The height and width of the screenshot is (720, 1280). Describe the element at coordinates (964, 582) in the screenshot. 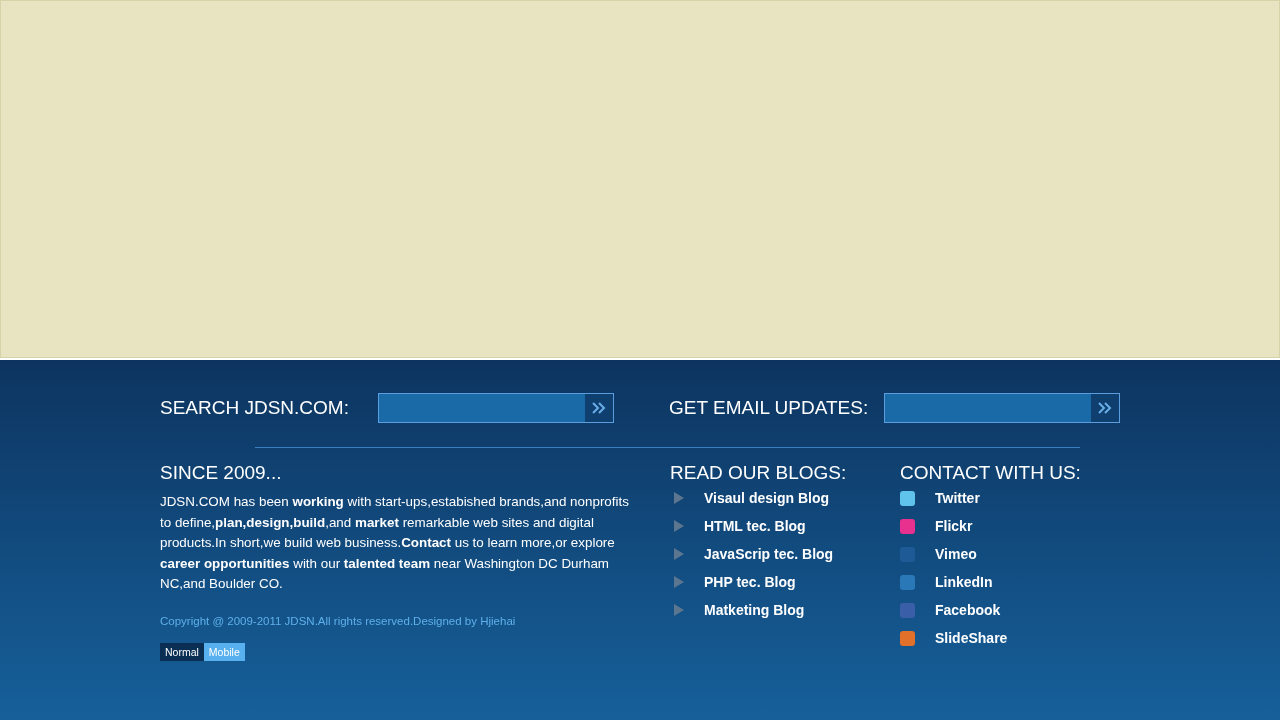

I see `social-link: LinkedIn` at that location.